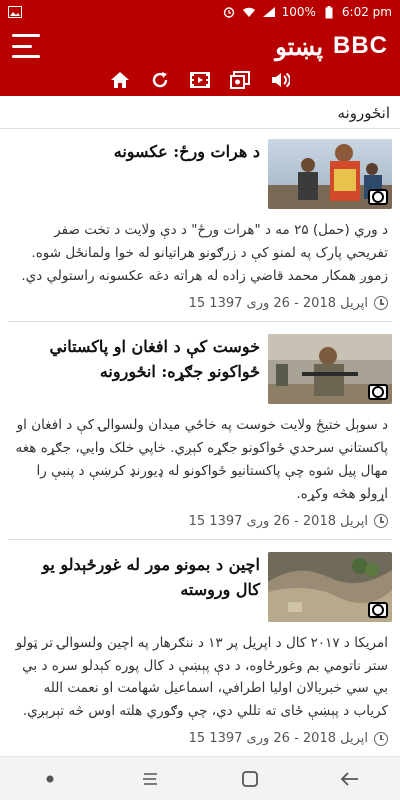 This screenshot has height=800, width=400. What do you see at coordinates (50, 779) in the screenshot?
I see `assistant-dot-icon` at bounding box center [50, 779].